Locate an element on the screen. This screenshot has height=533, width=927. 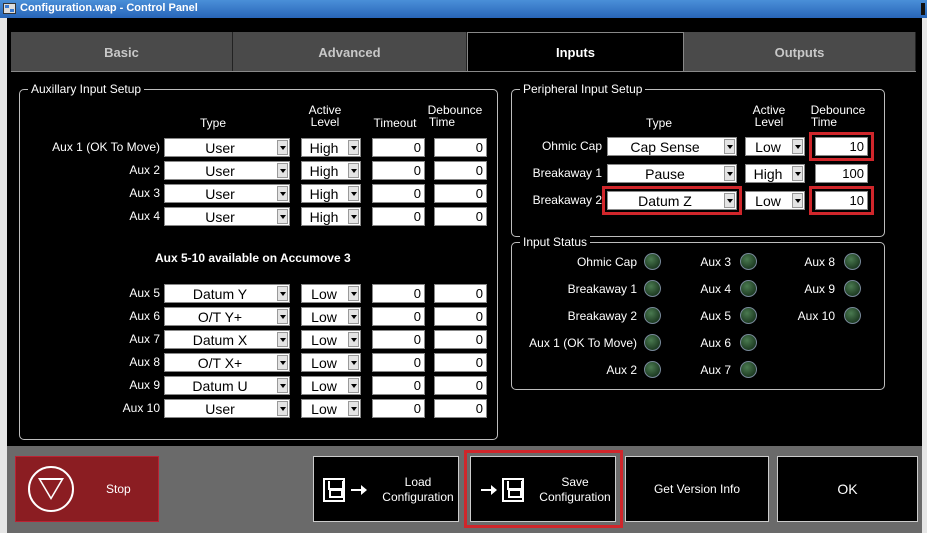
aux-type-select: Datum X is located at coordinates (227, 339).